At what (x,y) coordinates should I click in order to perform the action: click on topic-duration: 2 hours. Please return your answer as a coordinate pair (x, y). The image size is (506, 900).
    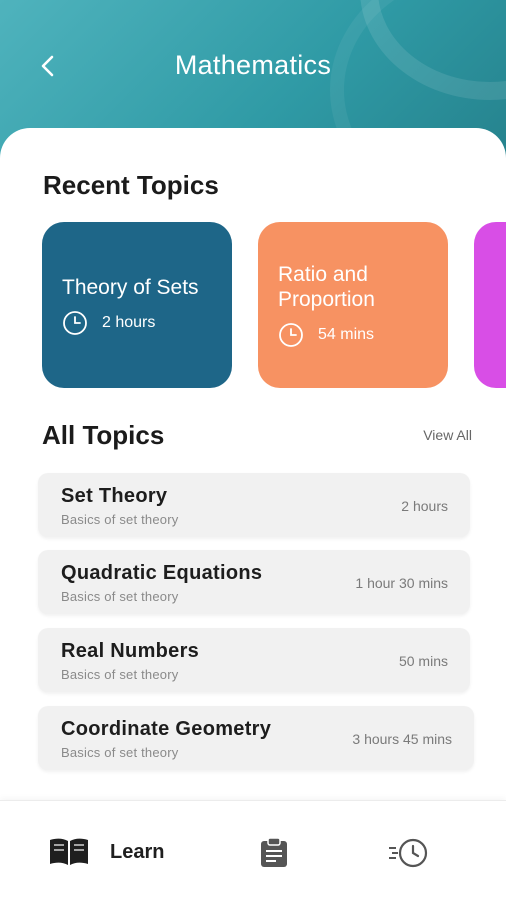
    Looking at the image, I should click on (424, 506).